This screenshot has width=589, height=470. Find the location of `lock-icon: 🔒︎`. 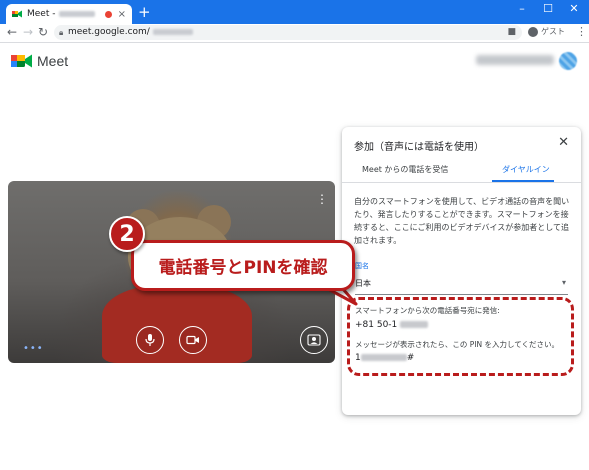

lock-icon: 🔒︎ is located at coordinates (61, 32).